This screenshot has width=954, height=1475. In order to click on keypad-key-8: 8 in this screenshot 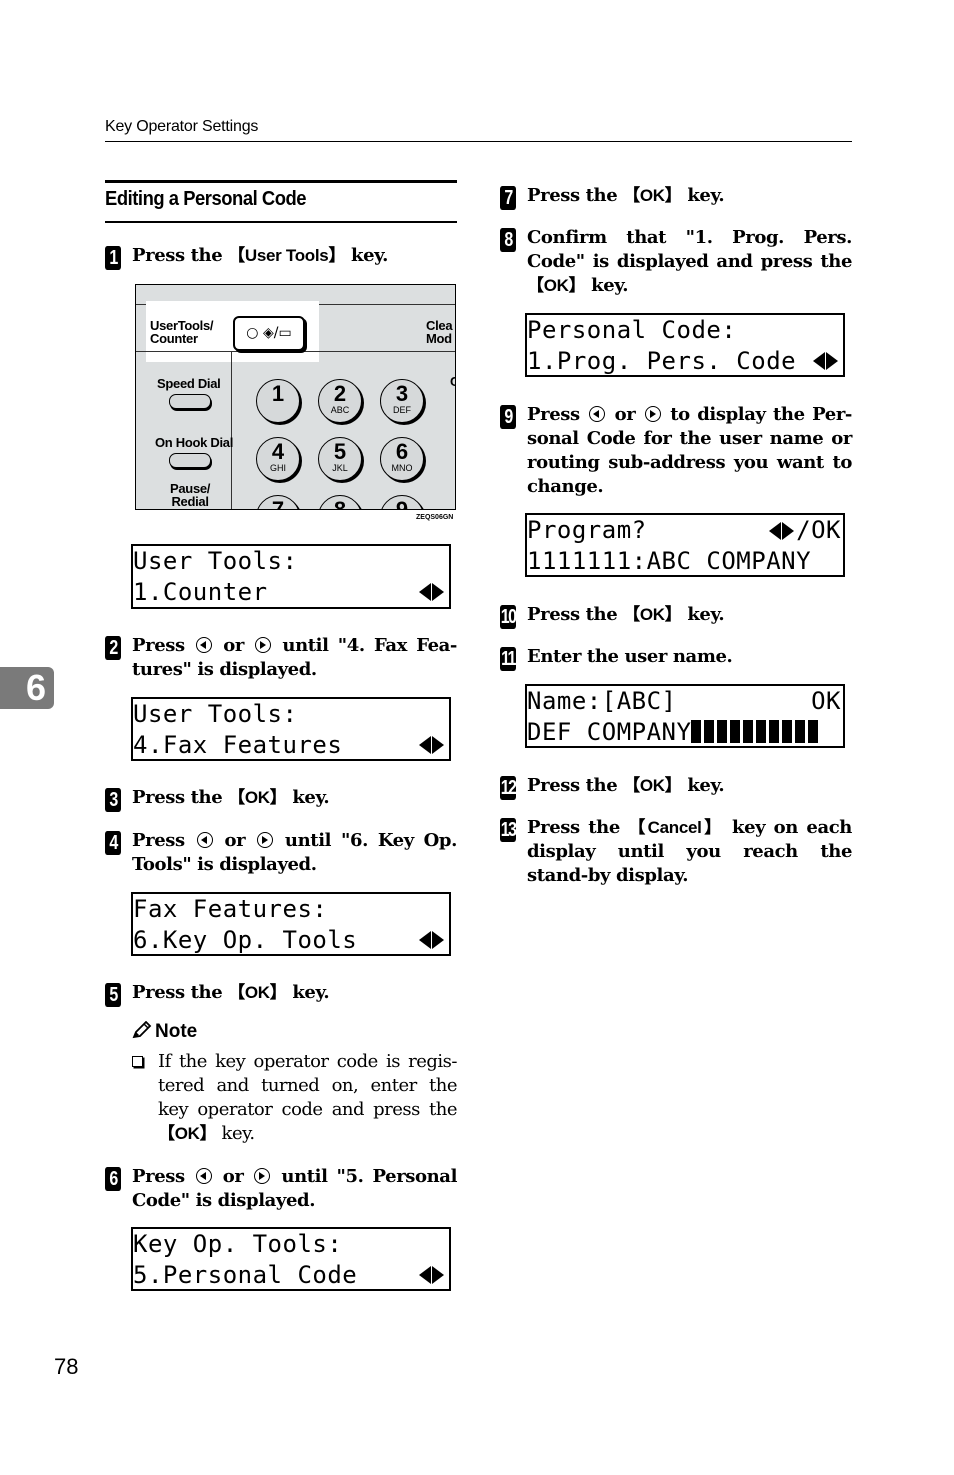, I will do `click(340, 502)`.